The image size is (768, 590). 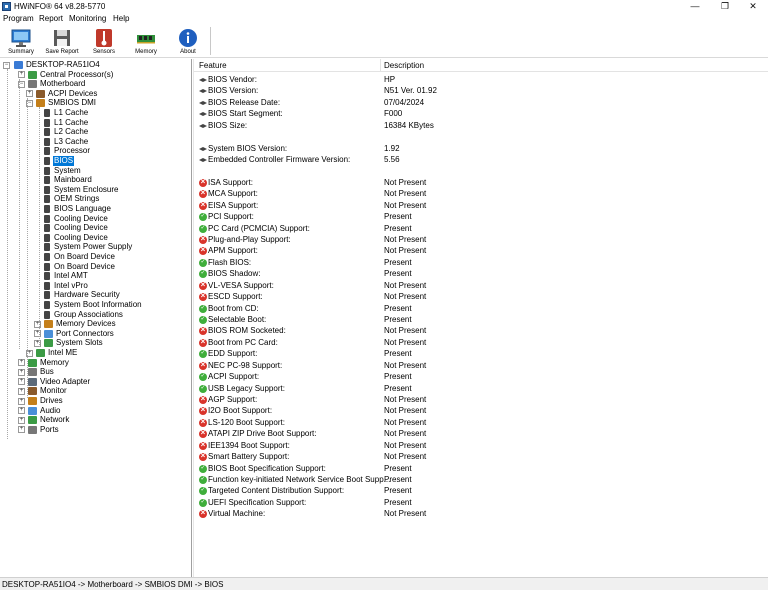 What do you see at coordinates (95, 411) in the screenshot?
I see `tree-item: + Audio` at bounding box center [95, 411].